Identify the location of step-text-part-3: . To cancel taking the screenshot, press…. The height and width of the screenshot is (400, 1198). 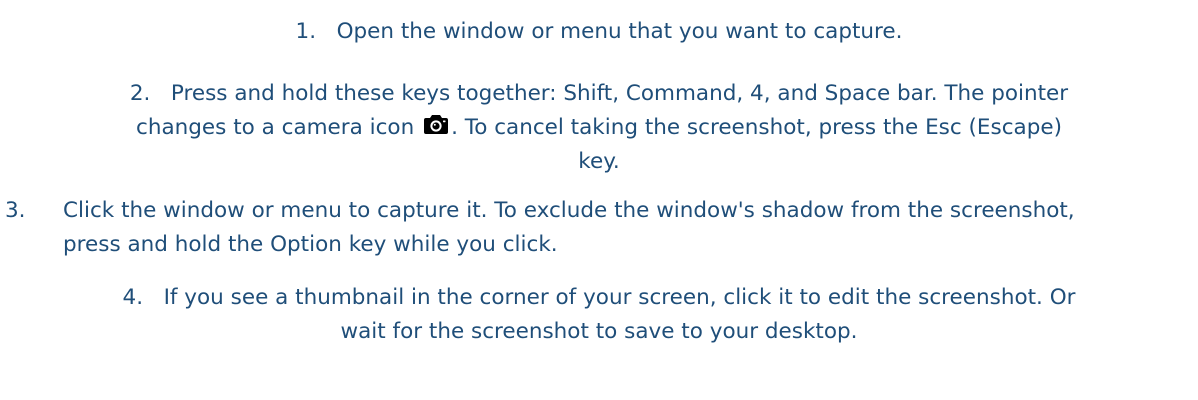
(756, 127).